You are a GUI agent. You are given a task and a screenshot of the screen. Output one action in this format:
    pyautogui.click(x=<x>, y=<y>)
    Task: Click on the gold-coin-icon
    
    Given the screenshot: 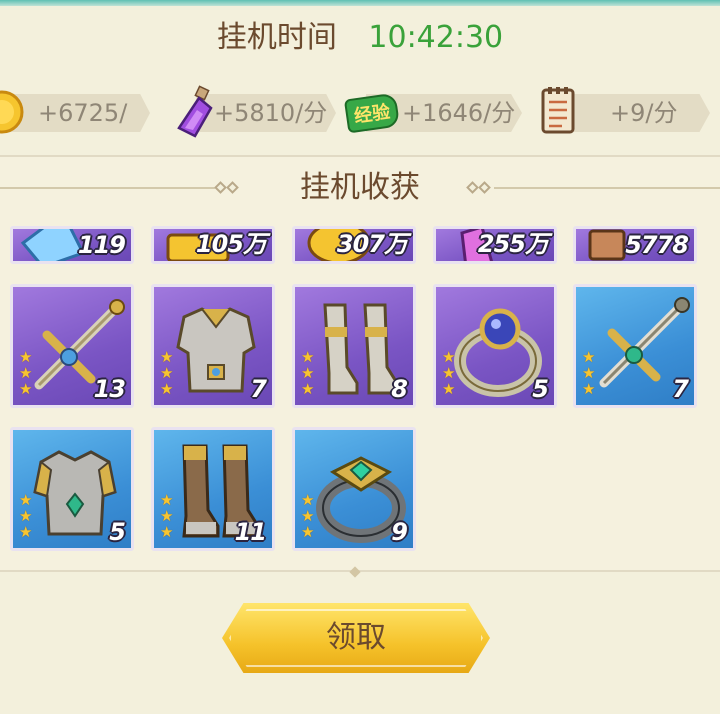 What is the action you would take?
    pyautogui.click(x=12, y=112)
    